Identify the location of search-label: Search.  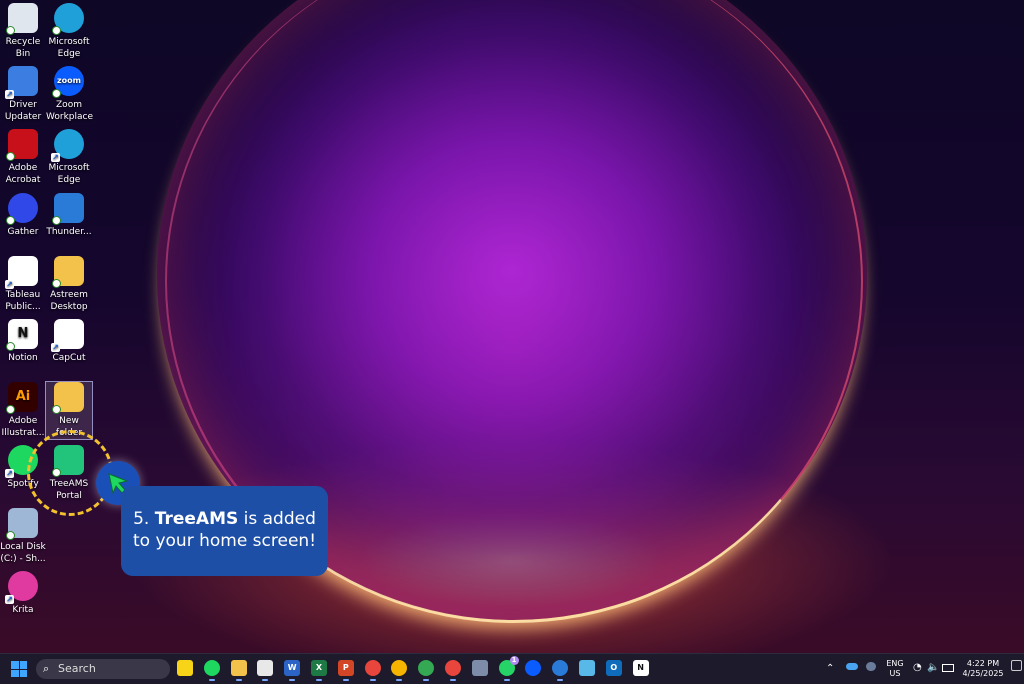
(77, 668).